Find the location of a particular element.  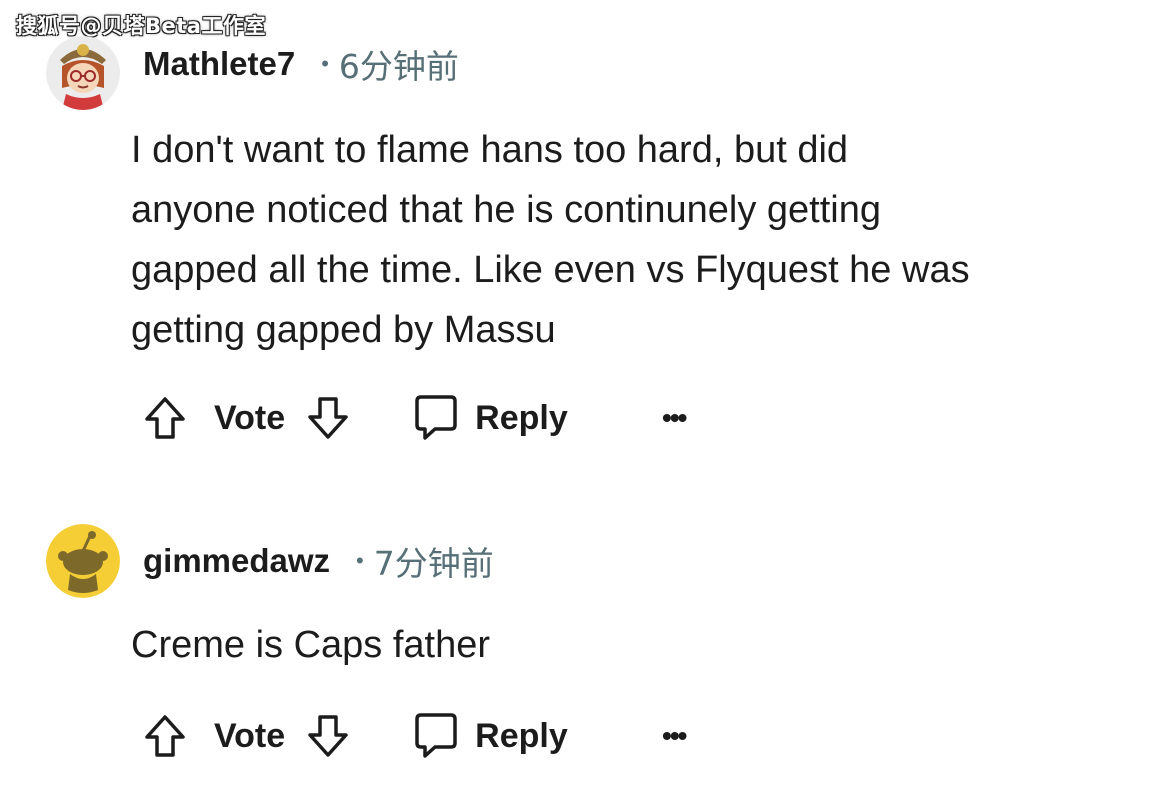

default-snoo-icon is located at coordinates (83, 561).